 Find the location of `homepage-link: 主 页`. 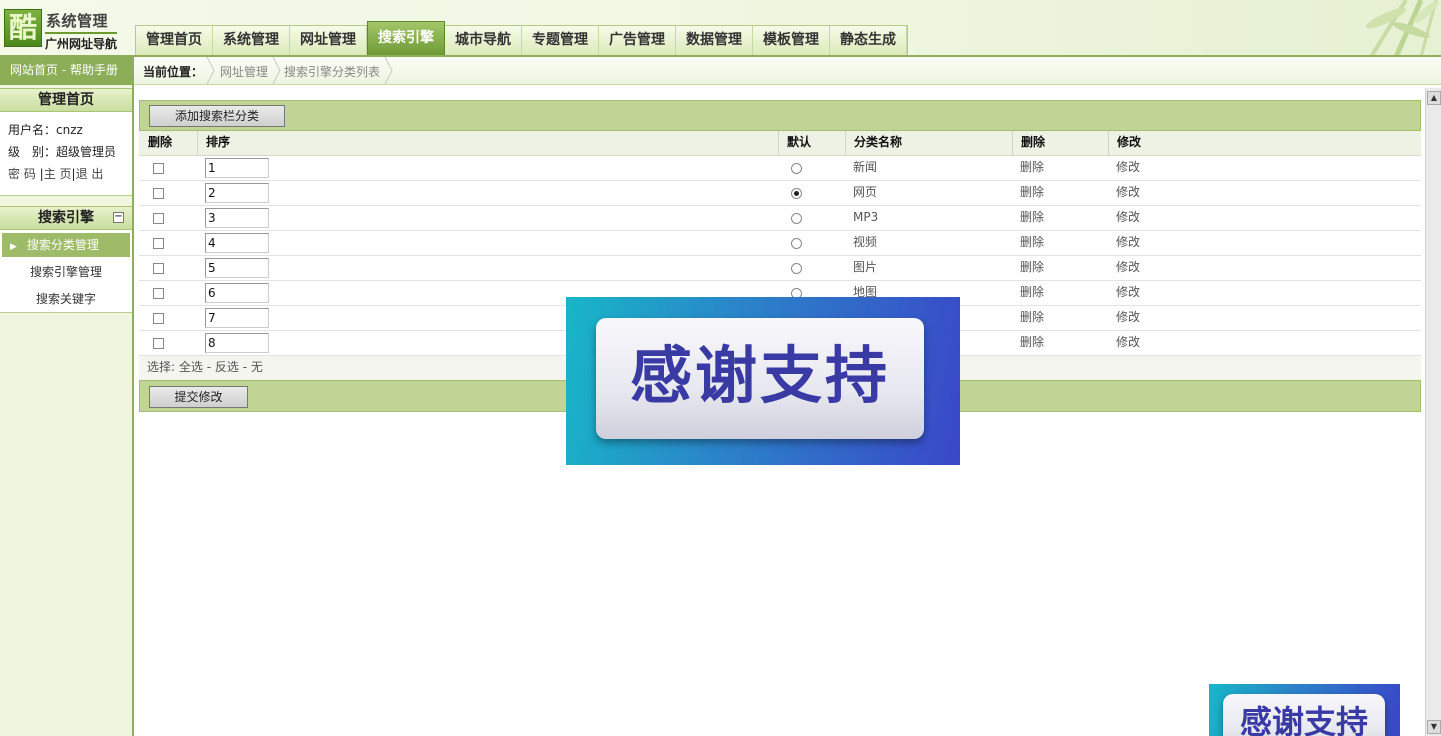

homepage-link: 主 页 is located at coordinates (58, 174).